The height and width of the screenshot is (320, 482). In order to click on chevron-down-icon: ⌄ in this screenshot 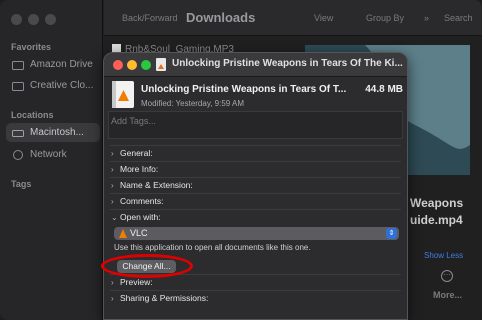, I will do `click(114, 217)`.